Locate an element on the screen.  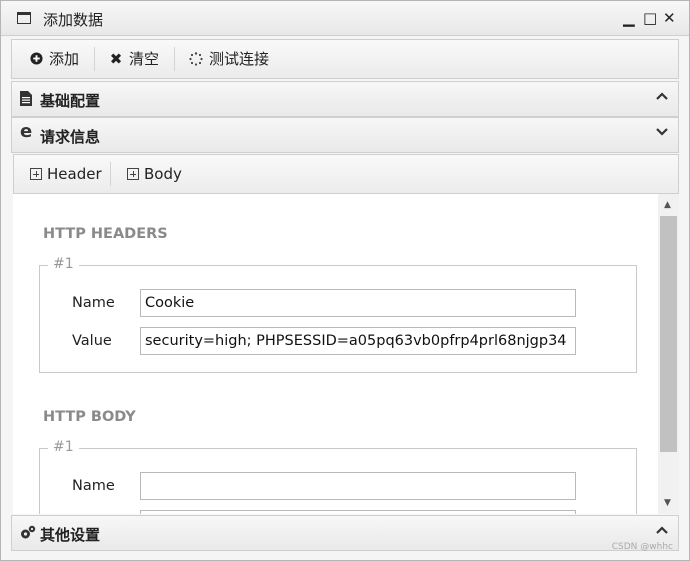
window-title: 添加数据 is located at coordinates (73, 20).